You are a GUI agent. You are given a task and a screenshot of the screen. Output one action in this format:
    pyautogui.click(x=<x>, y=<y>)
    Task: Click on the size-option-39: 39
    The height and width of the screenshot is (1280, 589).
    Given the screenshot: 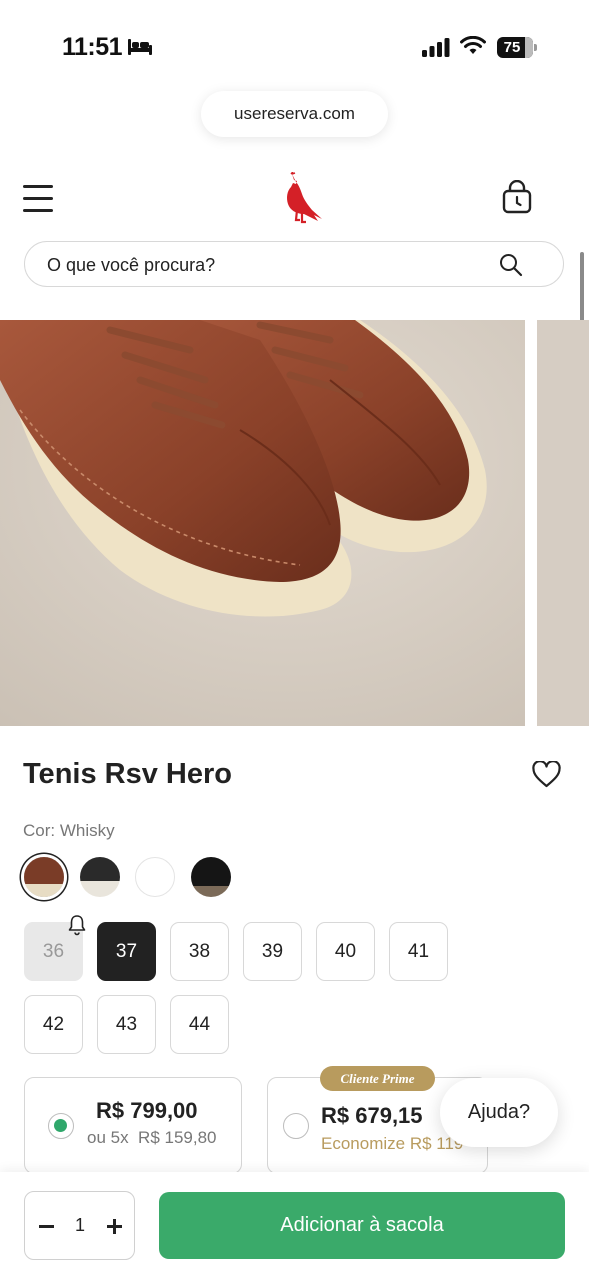 What is the action you would take?
    pyautogui.click(x=272, y=951)
    